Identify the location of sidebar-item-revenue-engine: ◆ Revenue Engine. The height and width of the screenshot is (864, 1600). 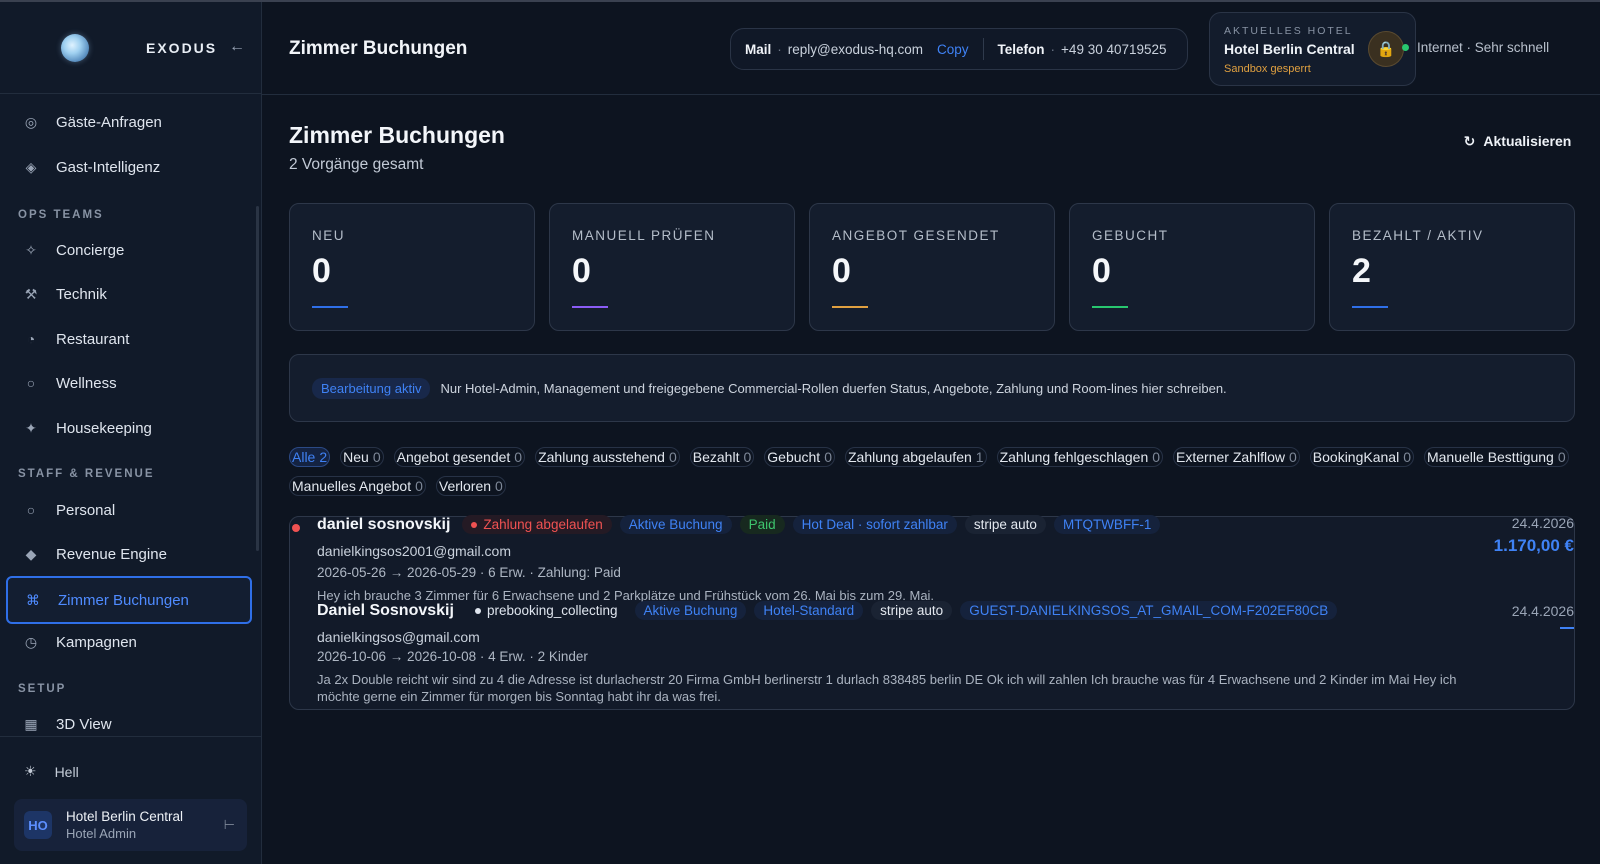
(129, 554).